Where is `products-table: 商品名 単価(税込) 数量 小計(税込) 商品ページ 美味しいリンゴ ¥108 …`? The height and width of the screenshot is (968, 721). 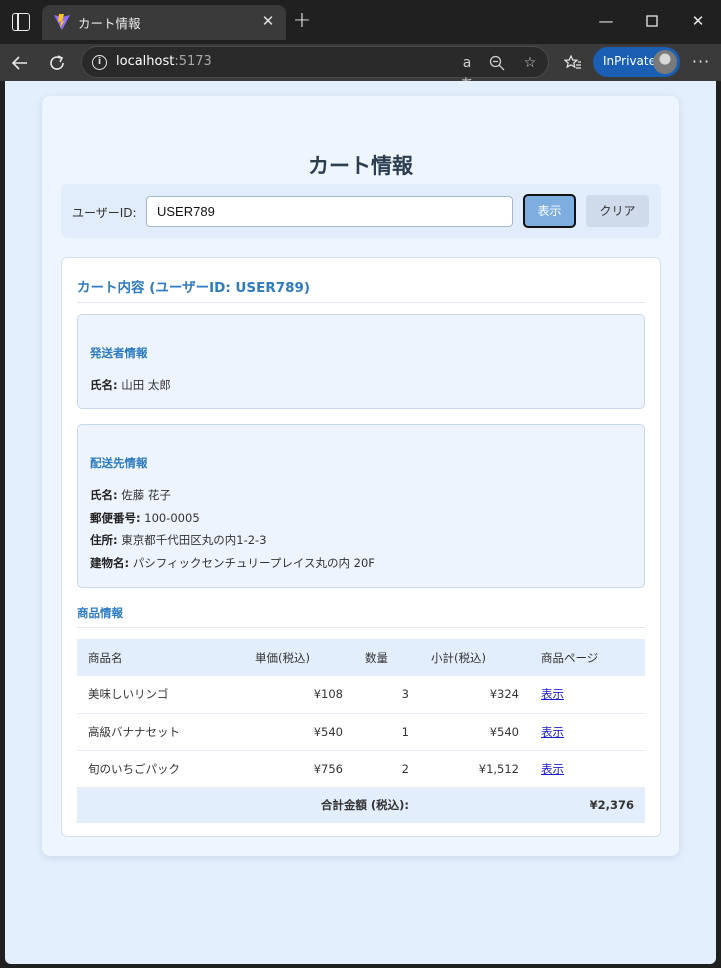 products-table: 商品名 単価(税込) 数量 小計(税込) 商品ページ 美味しいリンゴ ¥108 … is located at coordinates (361, 731).